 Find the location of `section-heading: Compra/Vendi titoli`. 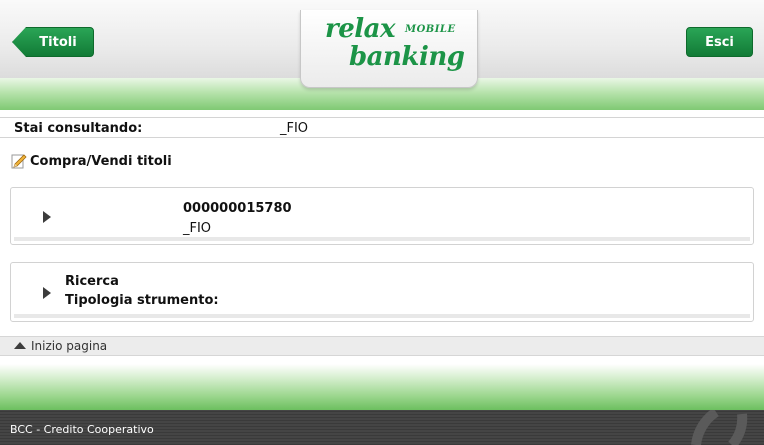

section-heading: Compra/Vendi titoli is located at coordinates (91, 161).